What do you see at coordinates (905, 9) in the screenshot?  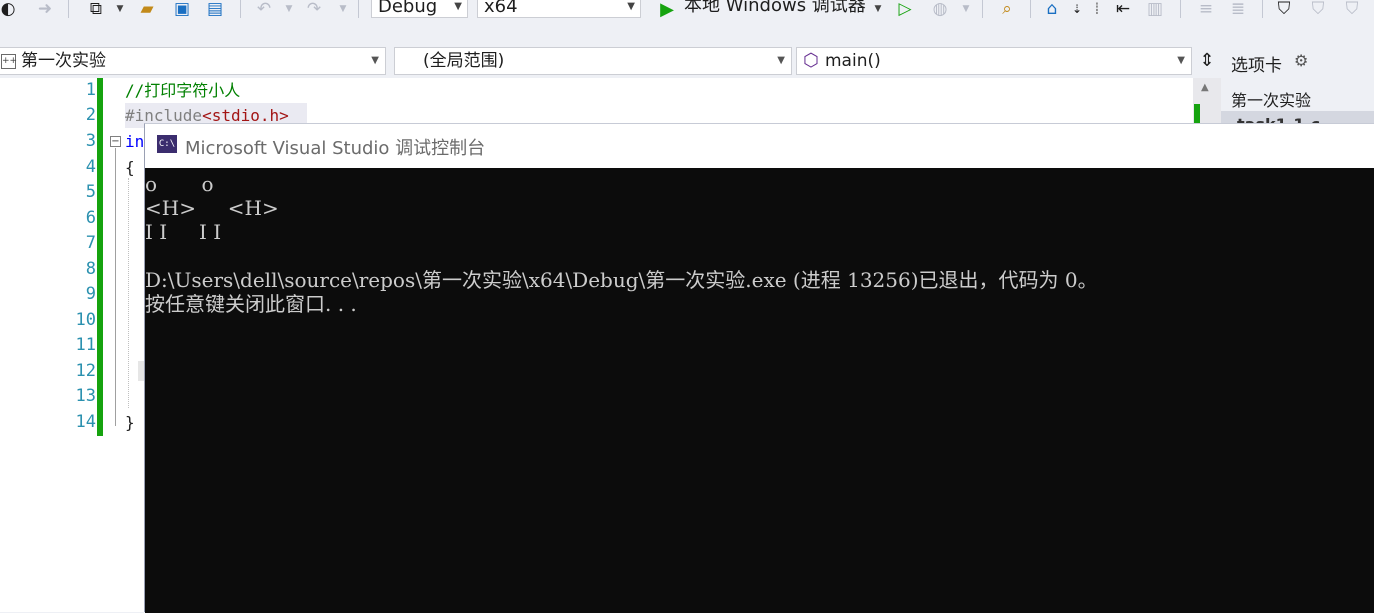 I see `start-without-debug-icon: ▷` at bounding box center [905, 9].